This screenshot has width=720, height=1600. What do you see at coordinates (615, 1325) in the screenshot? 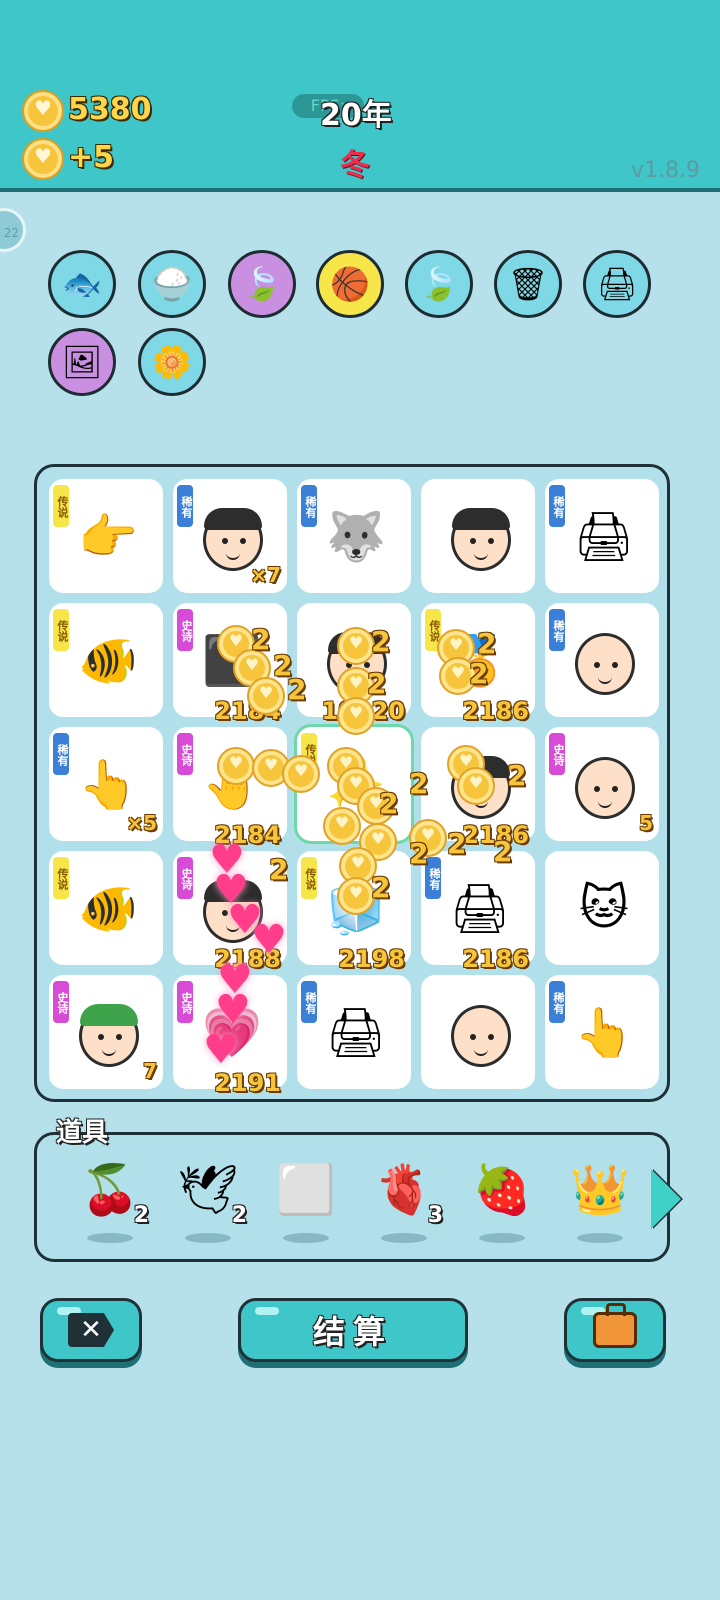
I see `briefcase-icon` at bounding box center [615, 1325].